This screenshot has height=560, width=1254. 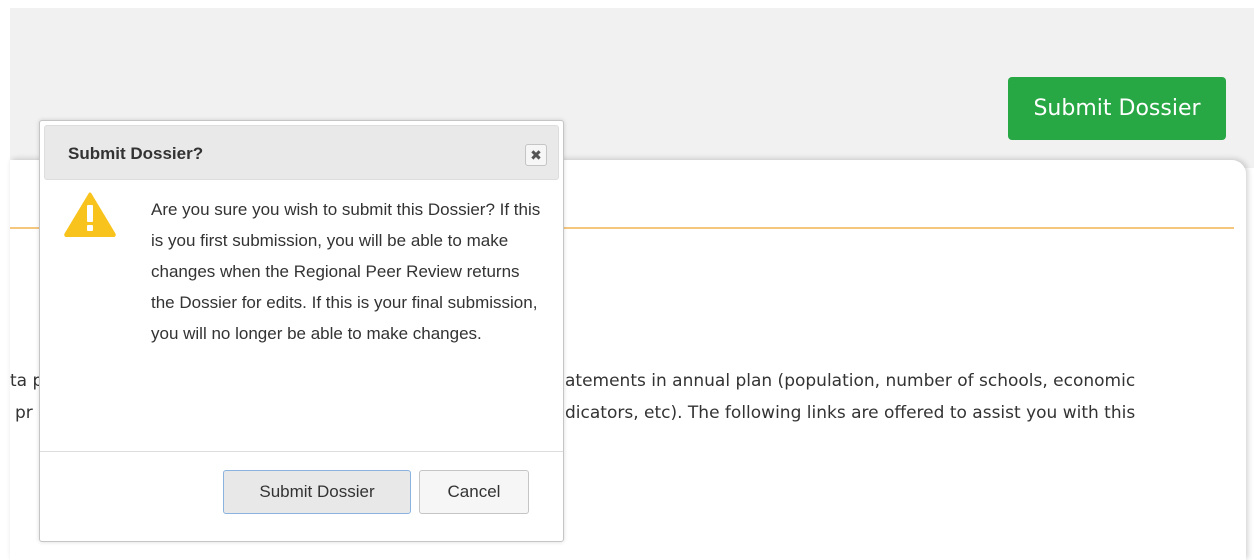 What do you see at coordinates (301, 451) in the screenshot?
I see `dialog-divider` at bounding box center [301, 451].